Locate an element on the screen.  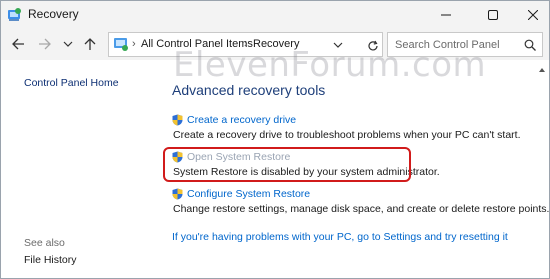
minimize-button is located at coordinates (446, 14).